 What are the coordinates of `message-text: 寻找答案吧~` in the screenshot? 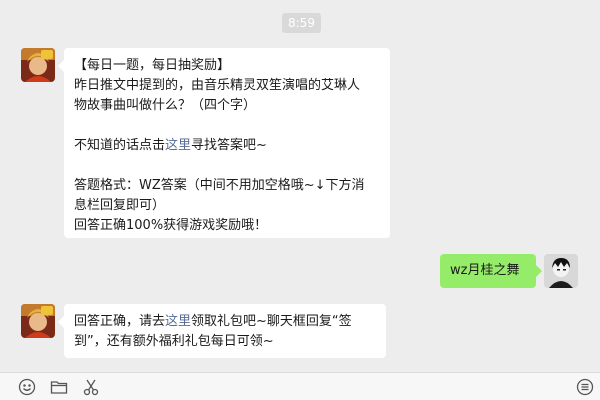 It's located at (229, 145).